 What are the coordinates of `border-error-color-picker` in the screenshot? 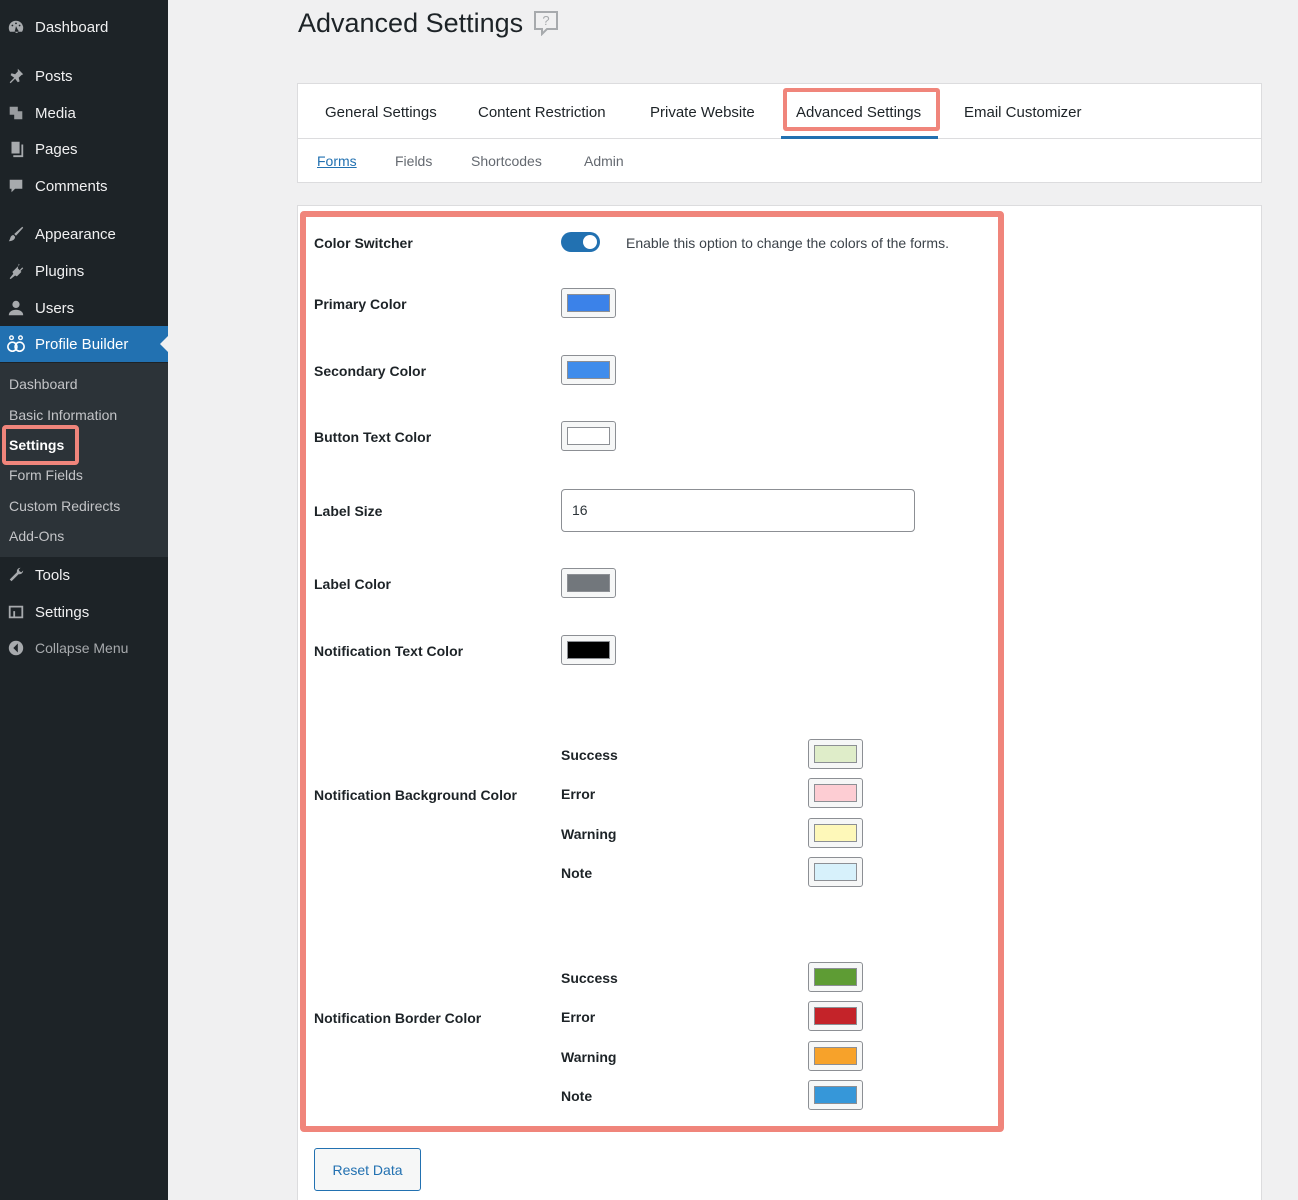 It's located at (835, 1016).